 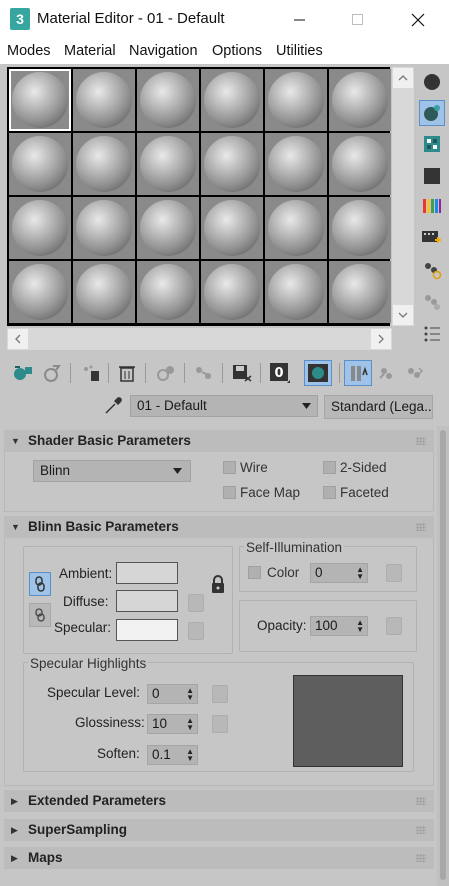 What do you see at coordinates (18, 339) in the screenshot?
I see `scroll-left-button` at bounding box center [18, 339].